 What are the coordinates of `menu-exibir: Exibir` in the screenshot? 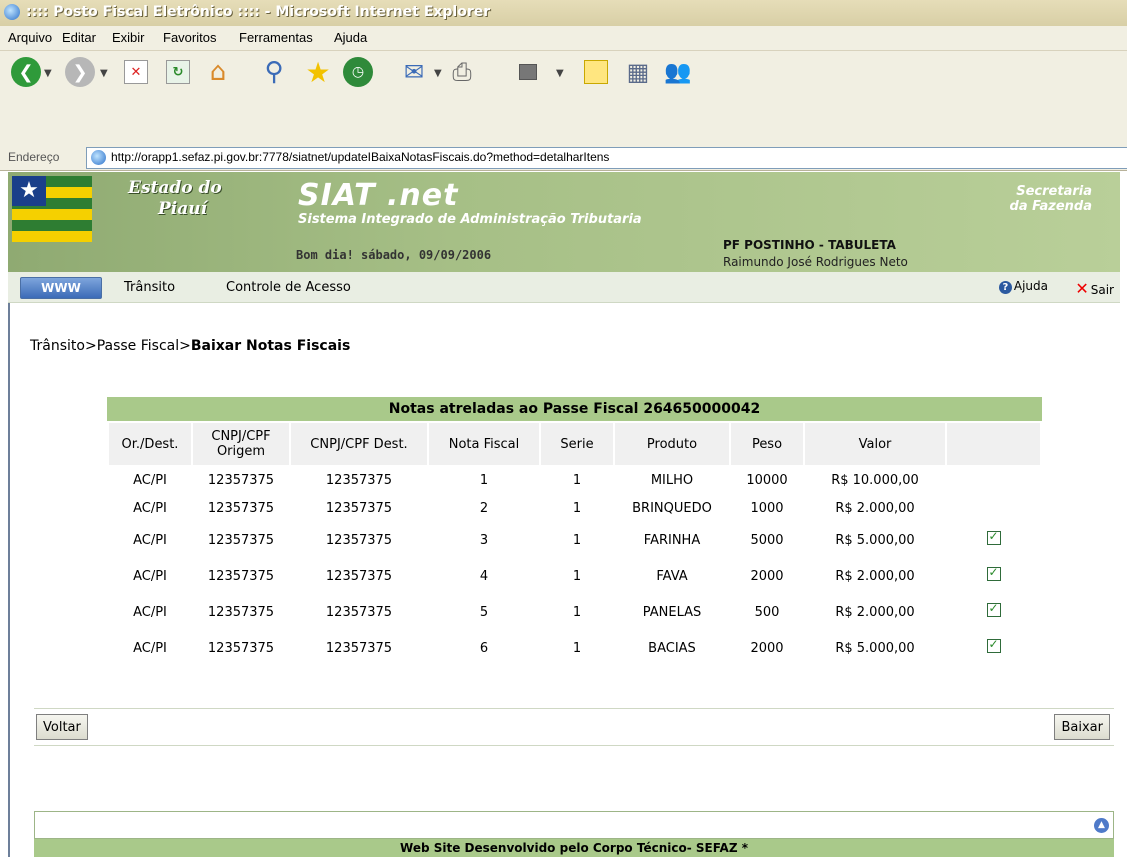 It's located at (128, 37).